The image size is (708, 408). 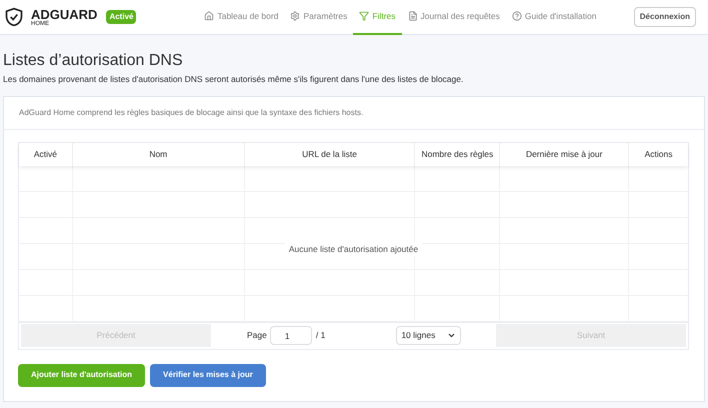 I want to click on logout-button: Déconnexion, so click(x=665, y=17).